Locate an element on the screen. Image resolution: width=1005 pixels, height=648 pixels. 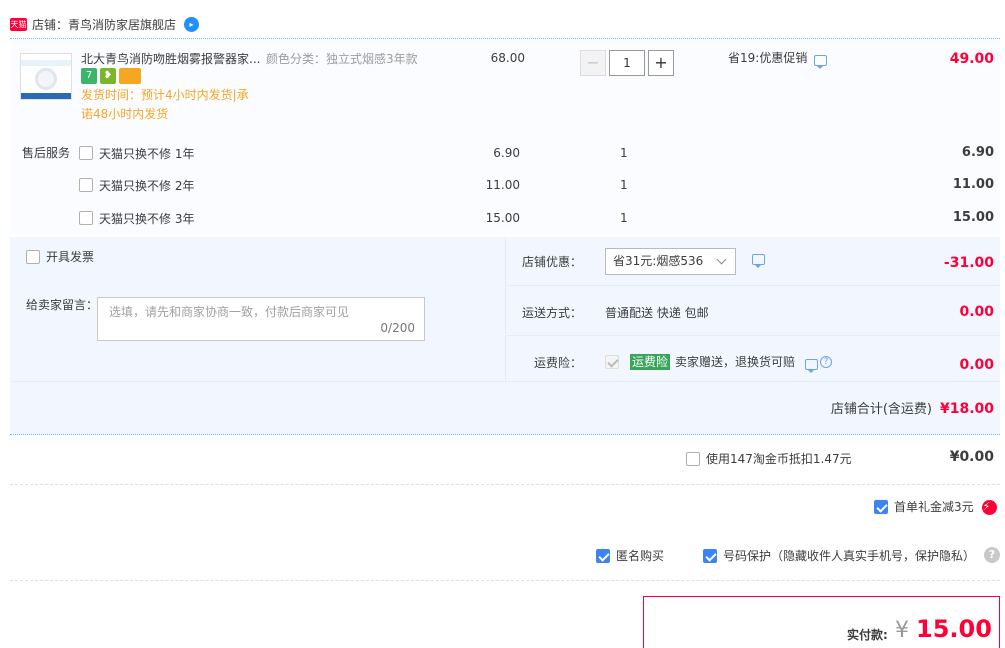
qty-input: 1 is located at coordinates (627, 63).